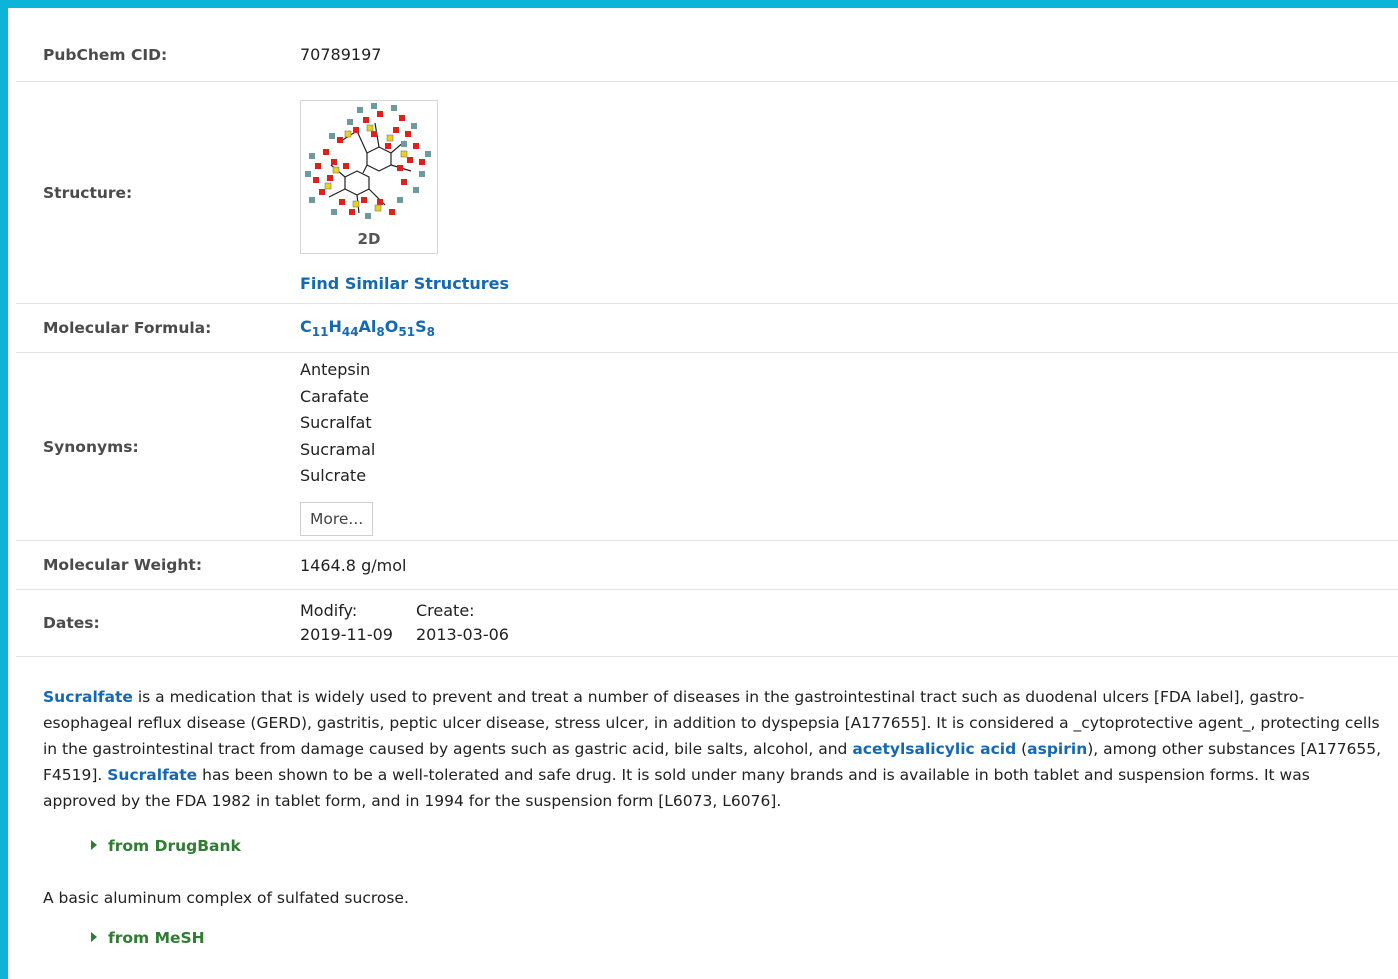  What do you see at coordinates (333, 476) in the screenshot?
I see `synonym-item: Sulcrate` at bounding box center [333, 476].